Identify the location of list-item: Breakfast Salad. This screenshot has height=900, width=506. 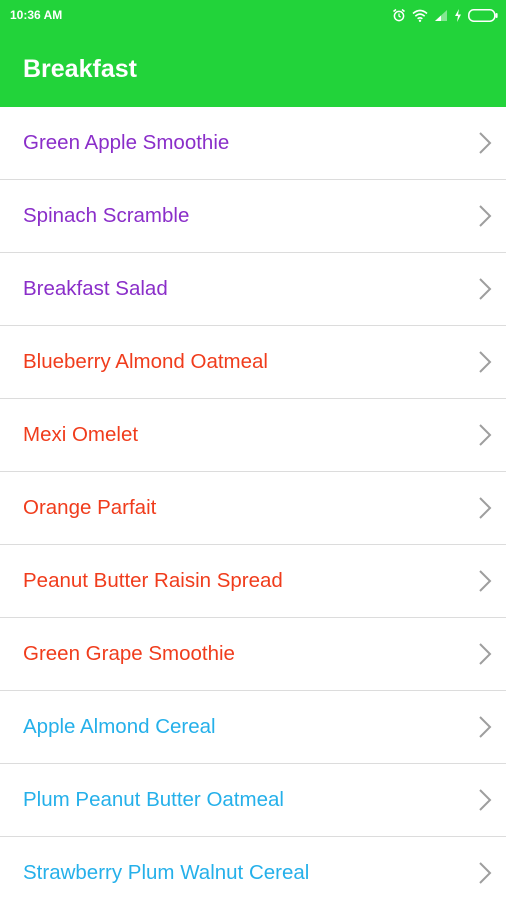
(253, 289).